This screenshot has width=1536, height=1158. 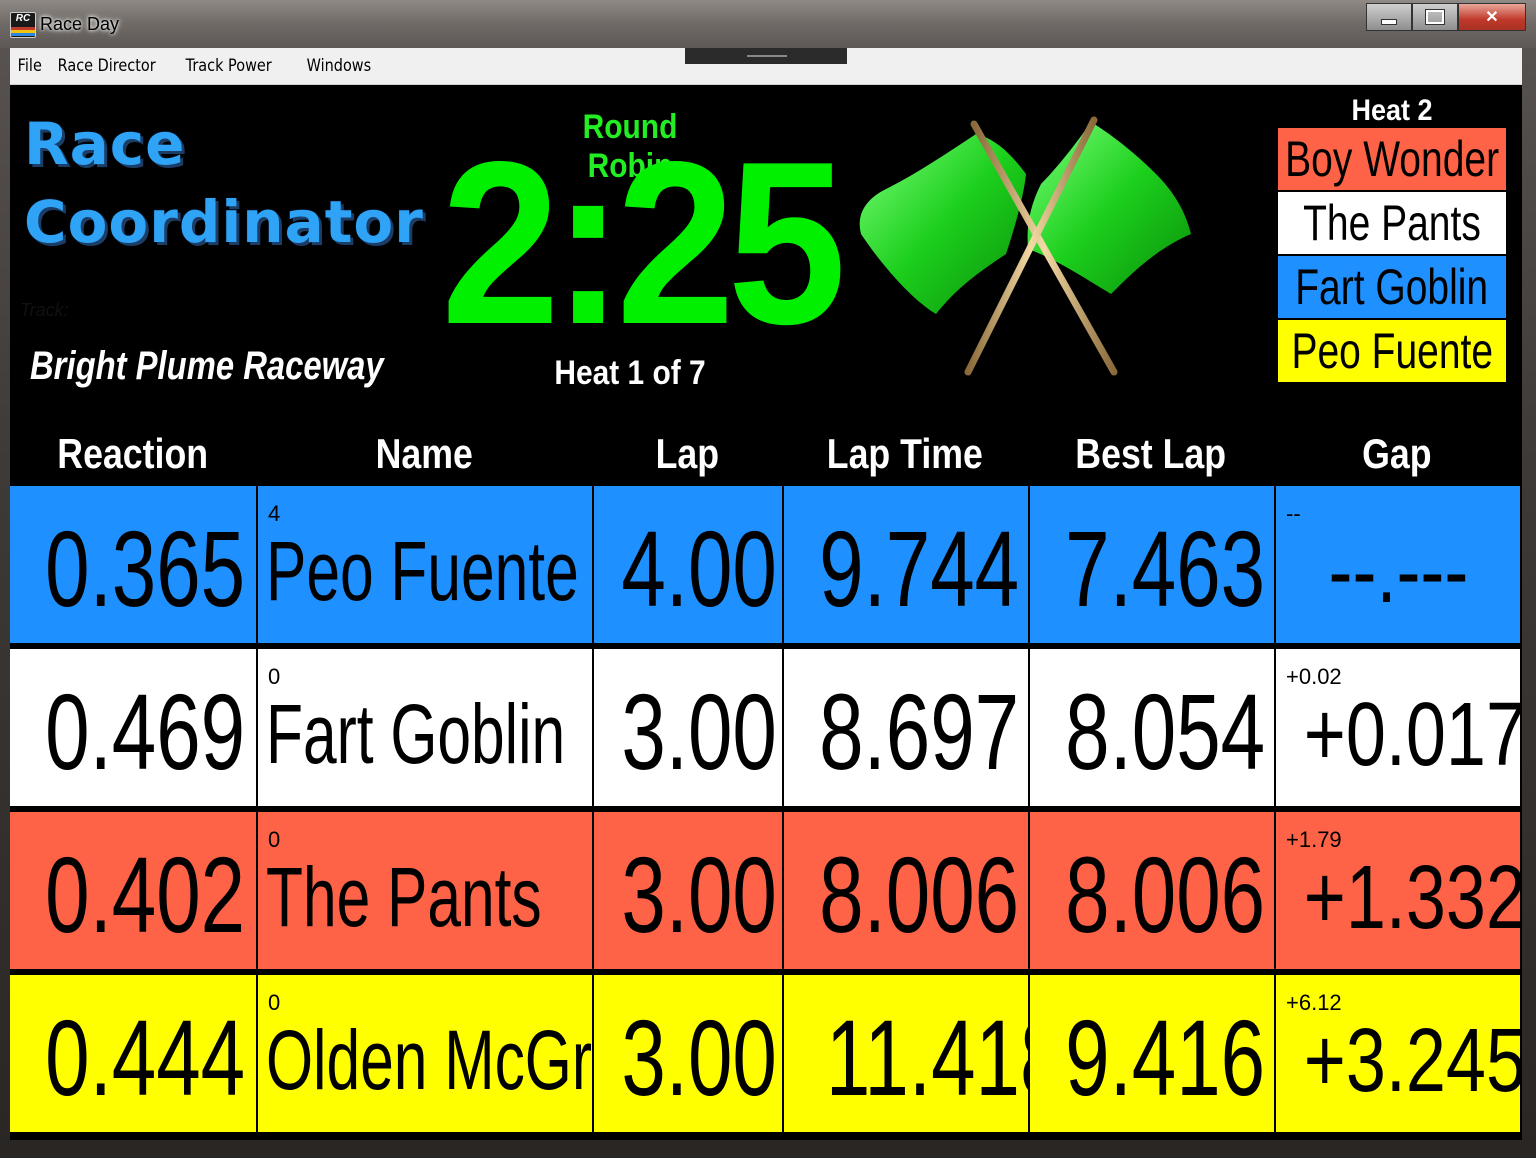 What do you see at coordinates (44, 310) in the screenshot?
I see `track-label: Track:` at bounding box center [44, 310].